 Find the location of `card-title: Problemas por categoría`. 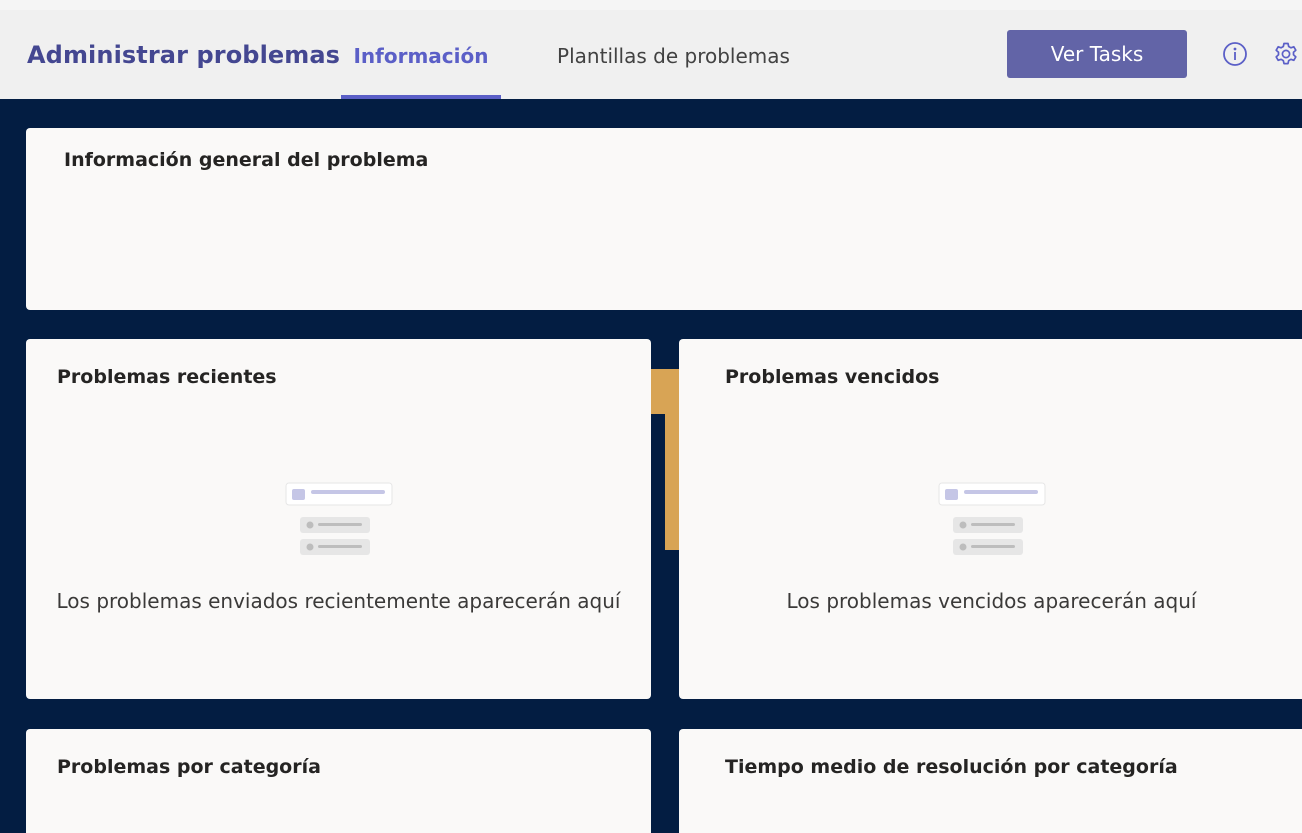

card-title: Problemas por categoría is located at coordinates (189, 767).